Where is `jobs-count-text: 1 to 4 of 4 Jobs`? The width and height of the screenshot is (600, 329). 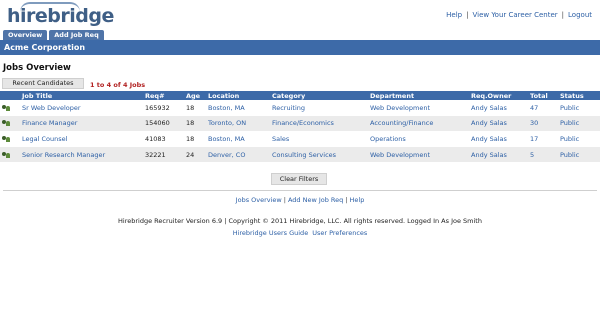
jobs-count-text: 1 to 4 of 4 Jobs is located at coordinates (118, 85).